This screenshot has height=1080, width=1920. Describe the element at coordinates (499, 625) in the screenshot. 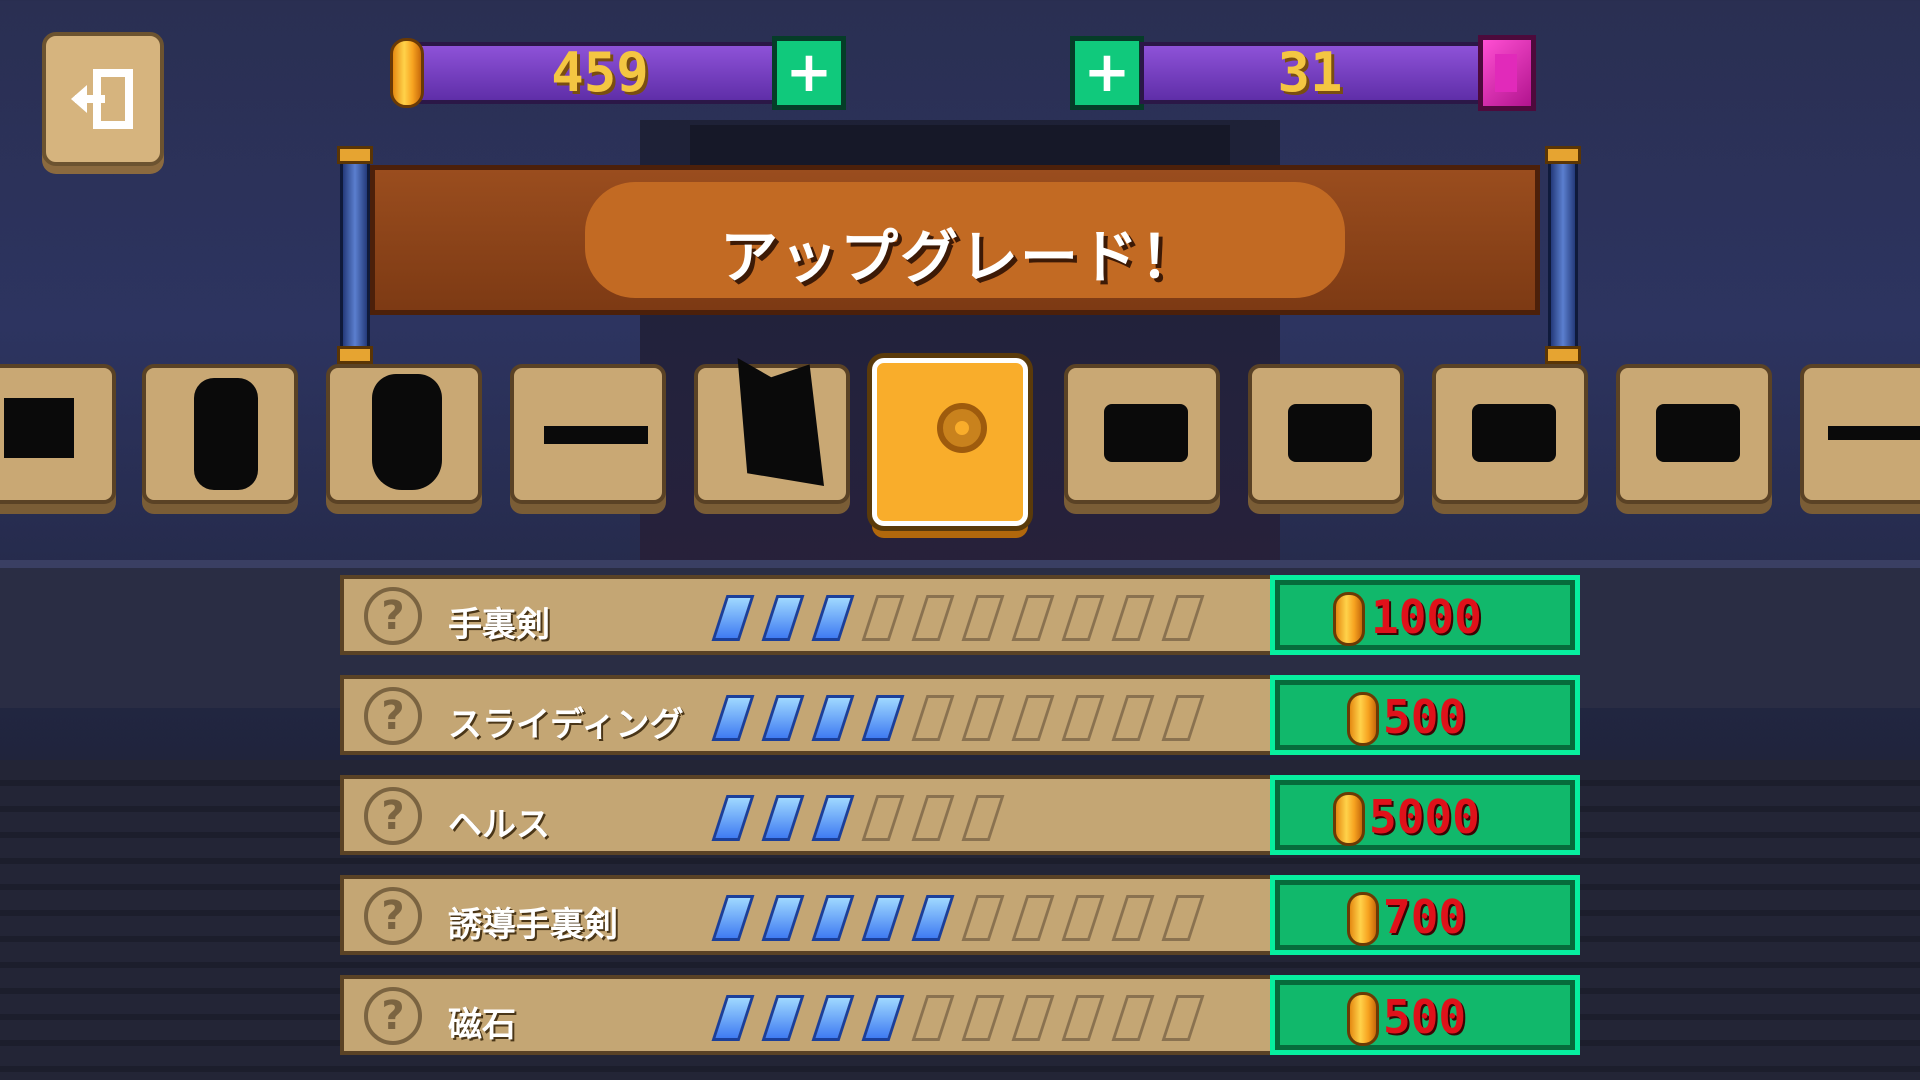

I see `upgrade-name: 手裏剣` at that location.